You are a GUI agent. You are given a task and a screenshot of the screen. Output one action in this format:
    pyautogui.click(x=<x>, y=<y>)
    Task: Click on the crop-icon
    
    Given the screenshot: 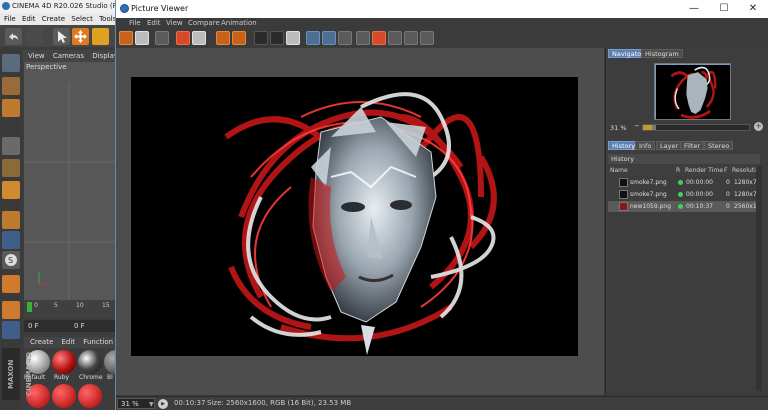 What is the action you would take?
    pyautogui.click(x=183, y=38)
    